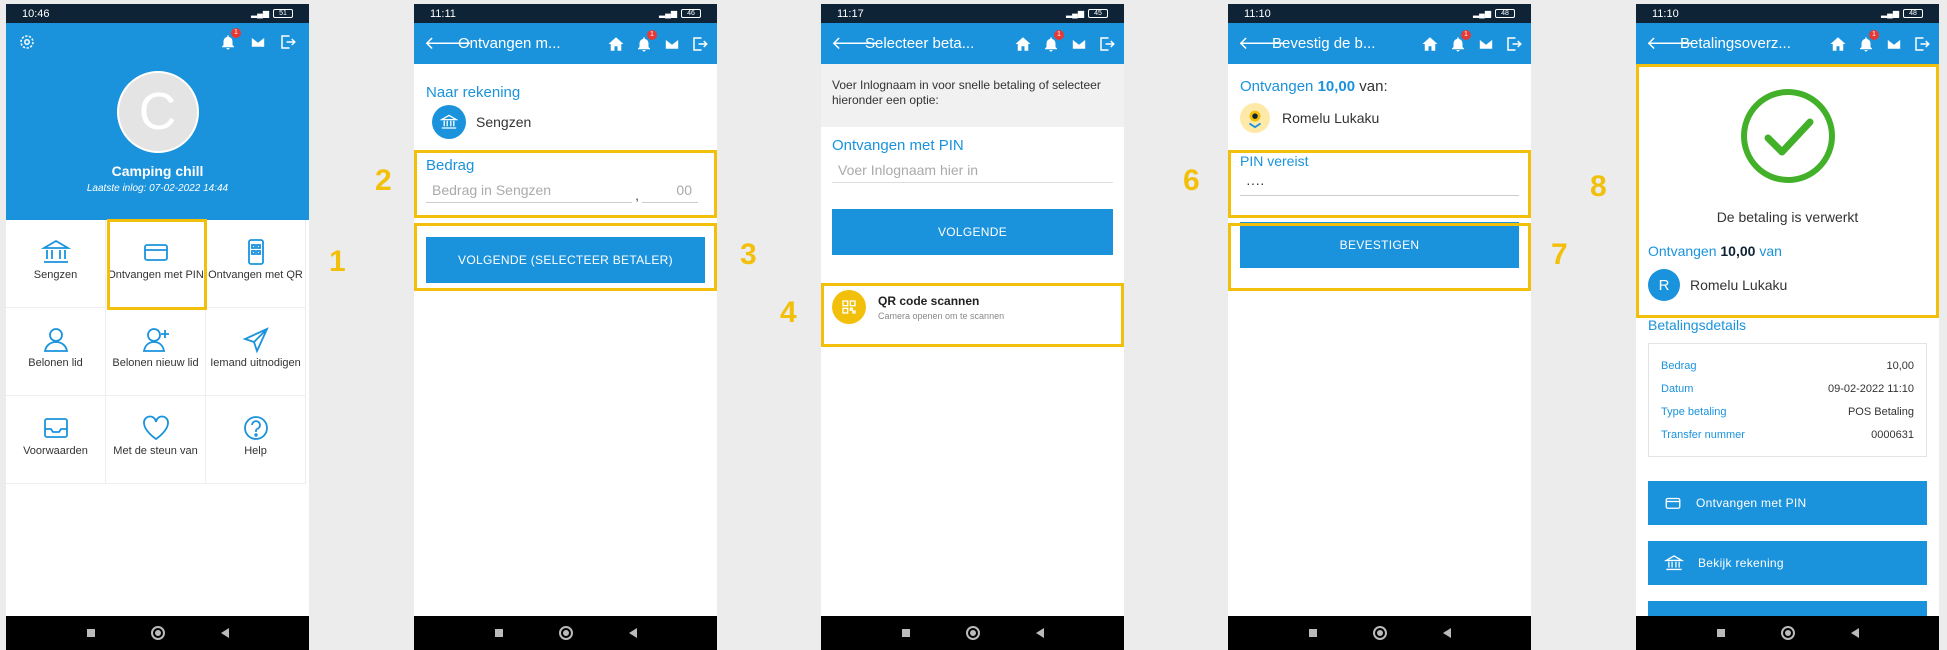 The height and width of the screenshot is (650, 1947). Describe the element at coordinates (1697, 325) in the screenshot. I see `payment-details-title: Betalingsdetails` at that location.